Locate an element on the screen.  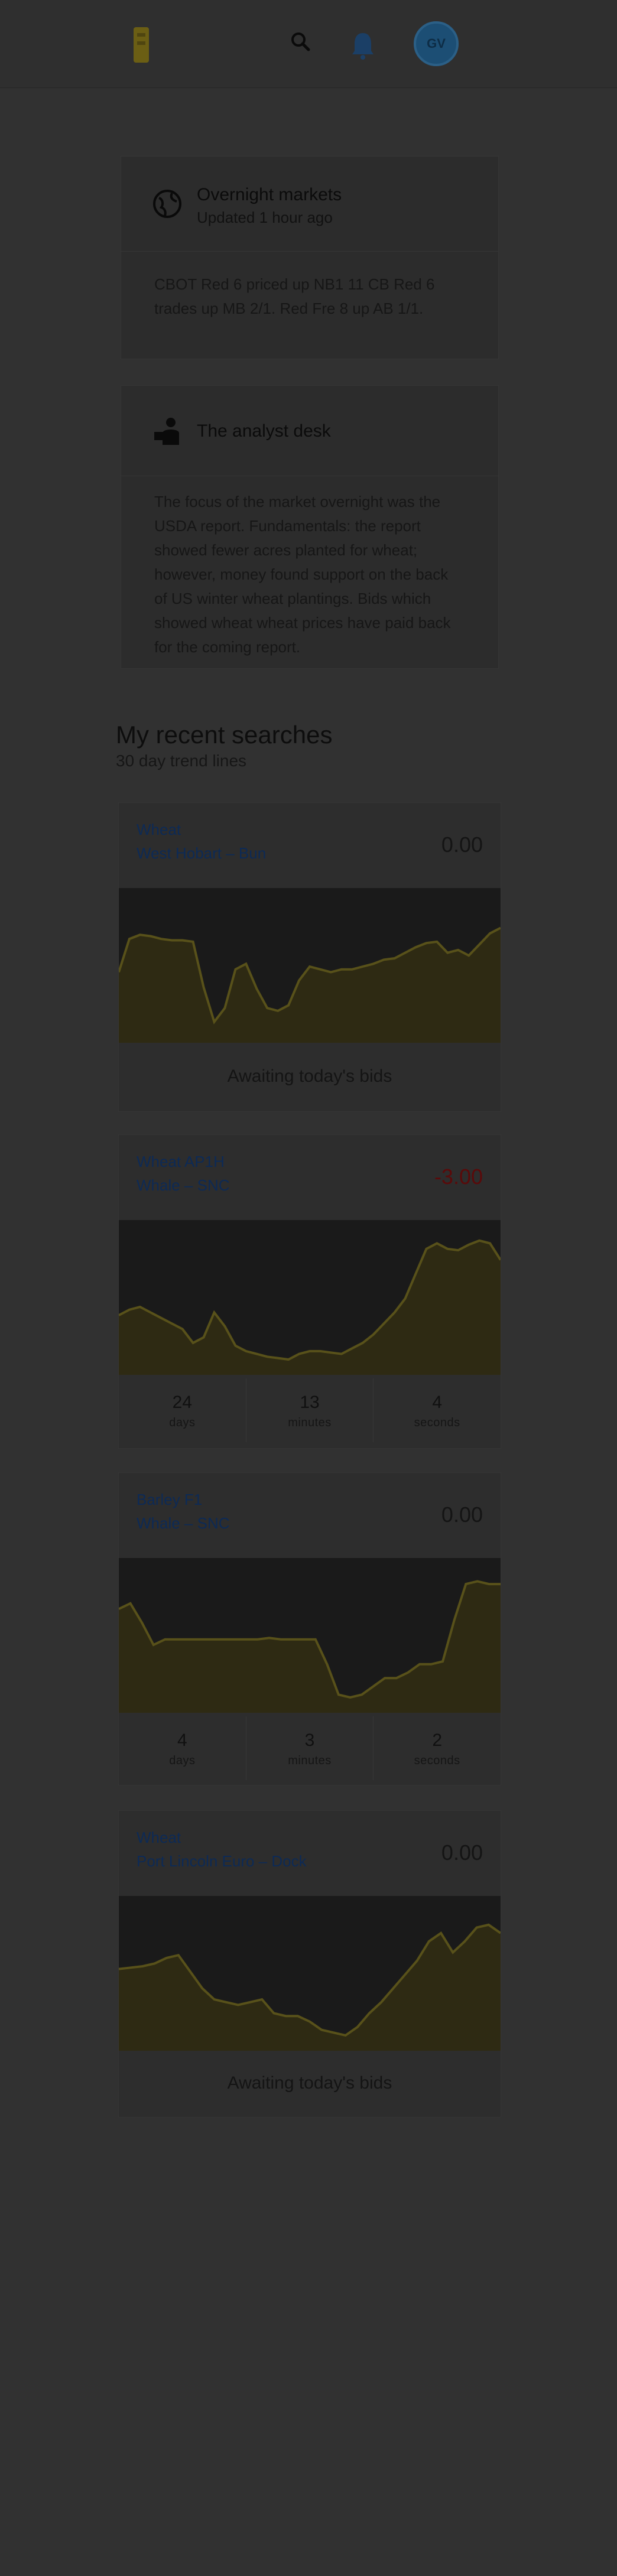
location-name: Port Lincoln Euro – Dock is located at coordinates (222, 1862).